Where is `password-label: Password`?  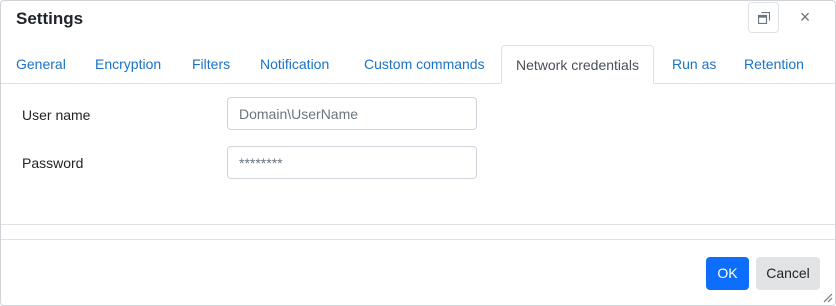
password-label: Password is located at coordinates (53, 163).